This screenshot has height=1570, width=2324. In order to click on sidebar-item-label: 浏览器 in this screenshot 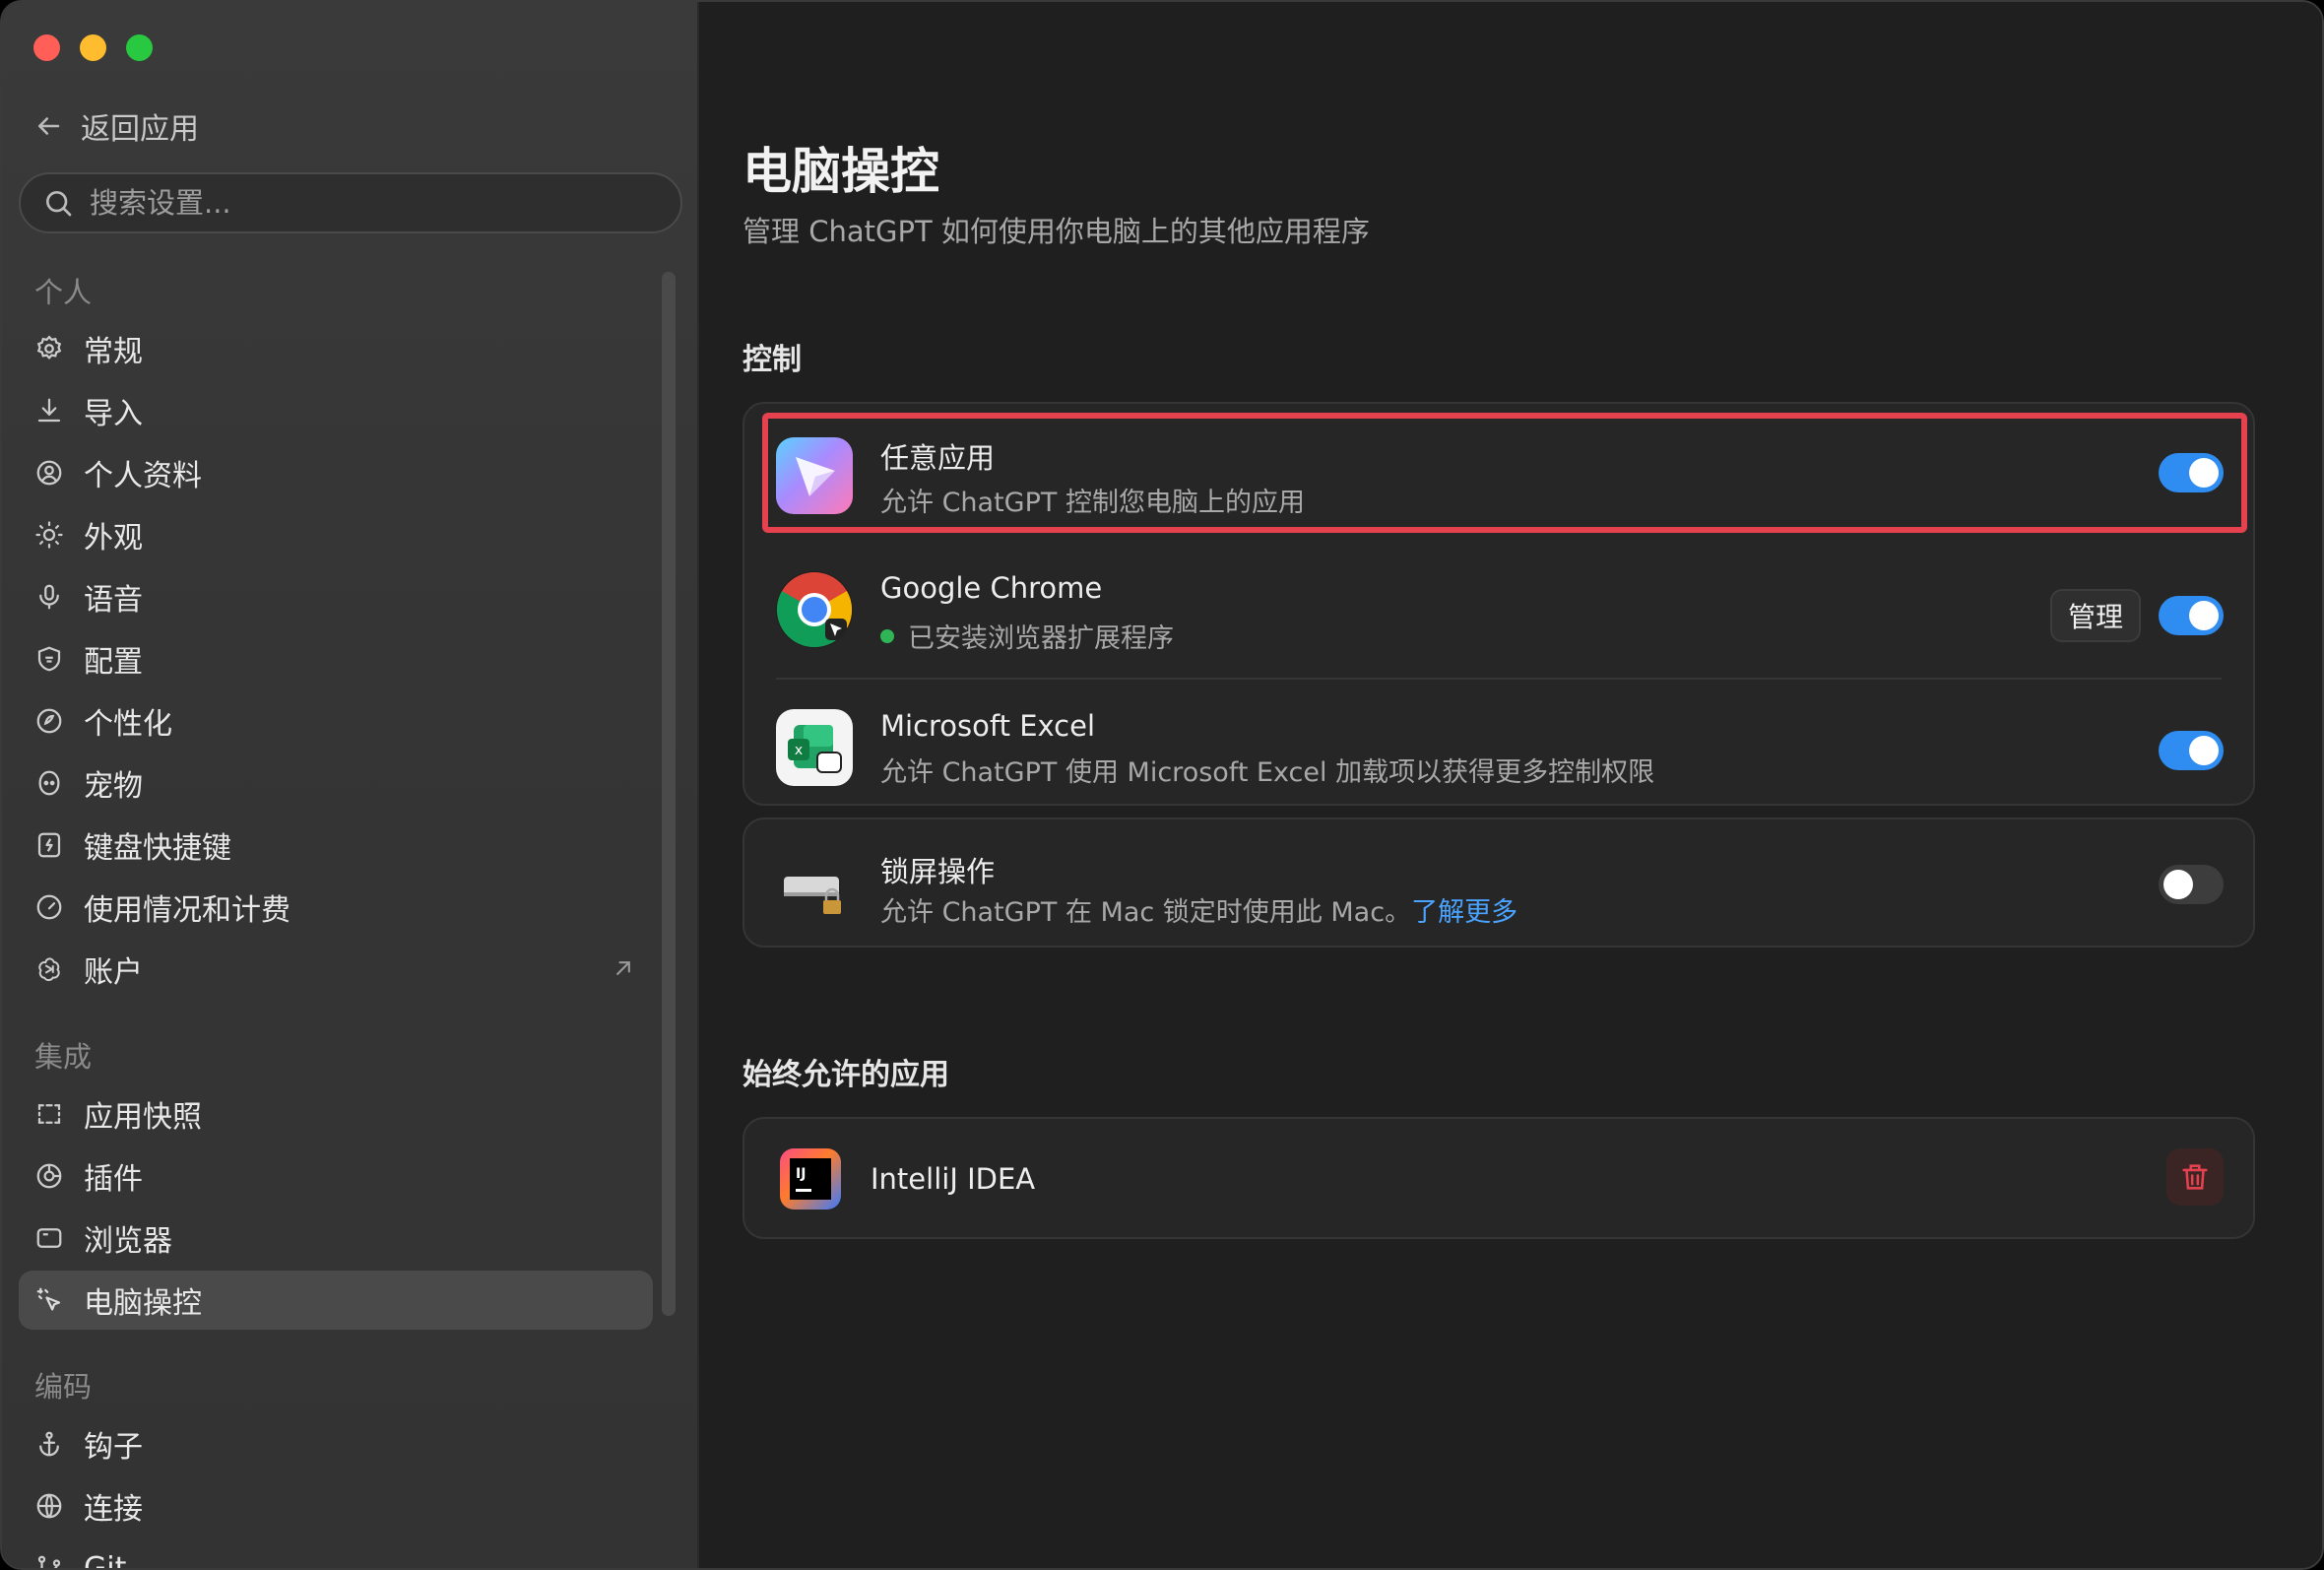, I will do `click(128, 1241)`.